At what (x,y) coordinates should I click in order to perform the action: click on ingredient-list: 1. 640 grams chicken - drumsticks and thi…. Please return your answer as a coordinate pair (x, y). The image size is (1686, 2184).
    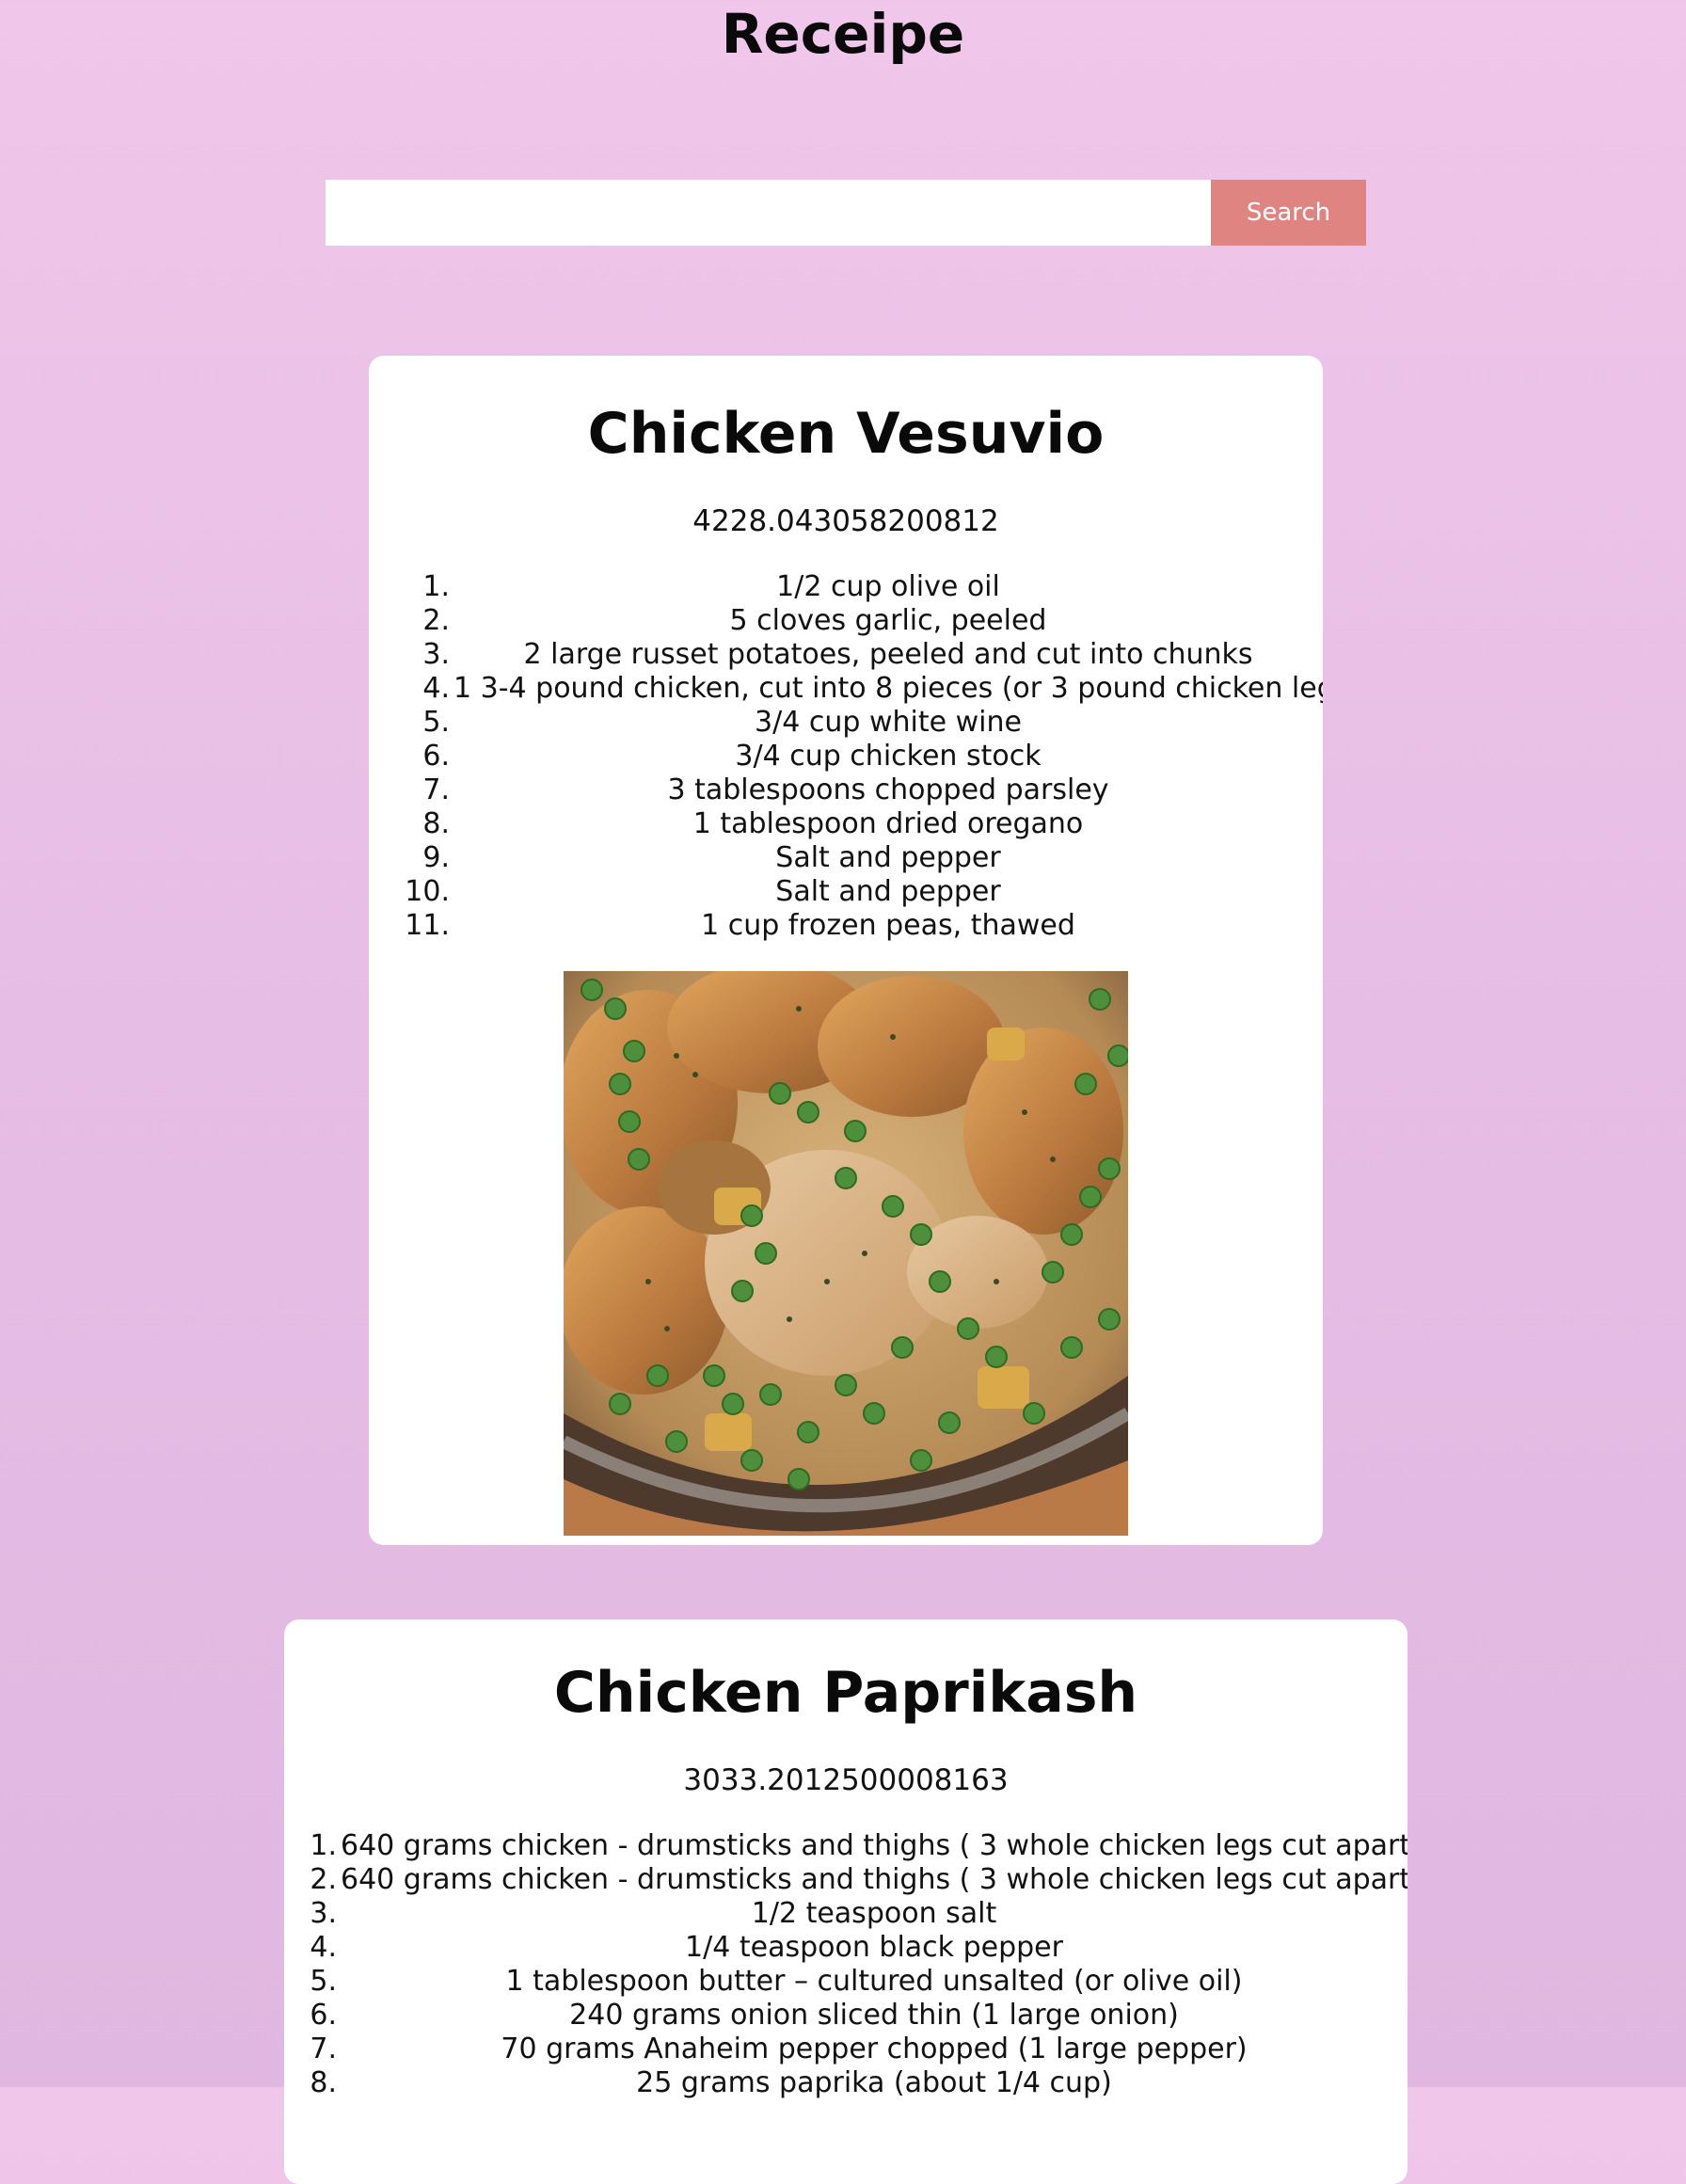
    Looking at the image, I should click on (846, 1964).